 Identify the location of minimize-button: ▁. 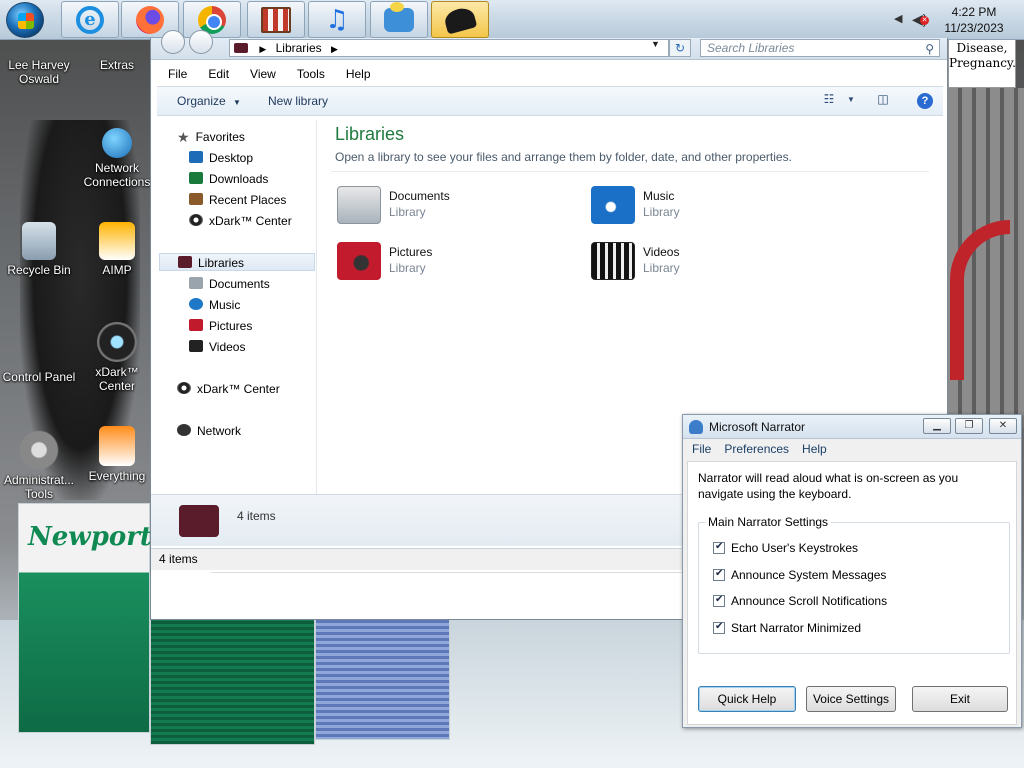
(937, 426).